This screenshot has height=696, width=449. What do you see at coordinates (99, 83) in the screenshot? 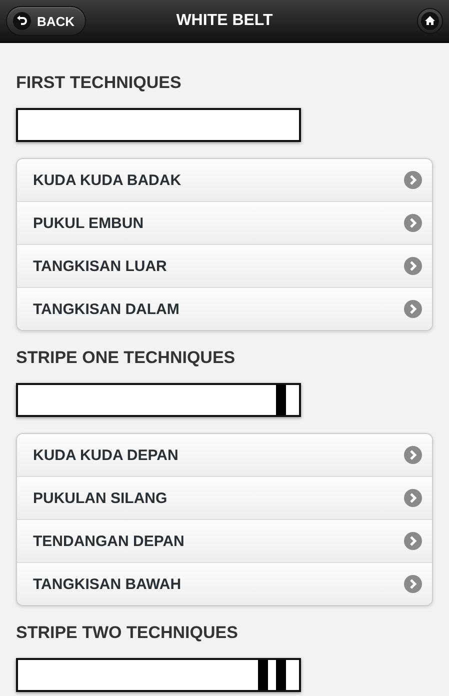
I see `section-title: FIRST TECHNIQUES` at bounding box center [99, 83].